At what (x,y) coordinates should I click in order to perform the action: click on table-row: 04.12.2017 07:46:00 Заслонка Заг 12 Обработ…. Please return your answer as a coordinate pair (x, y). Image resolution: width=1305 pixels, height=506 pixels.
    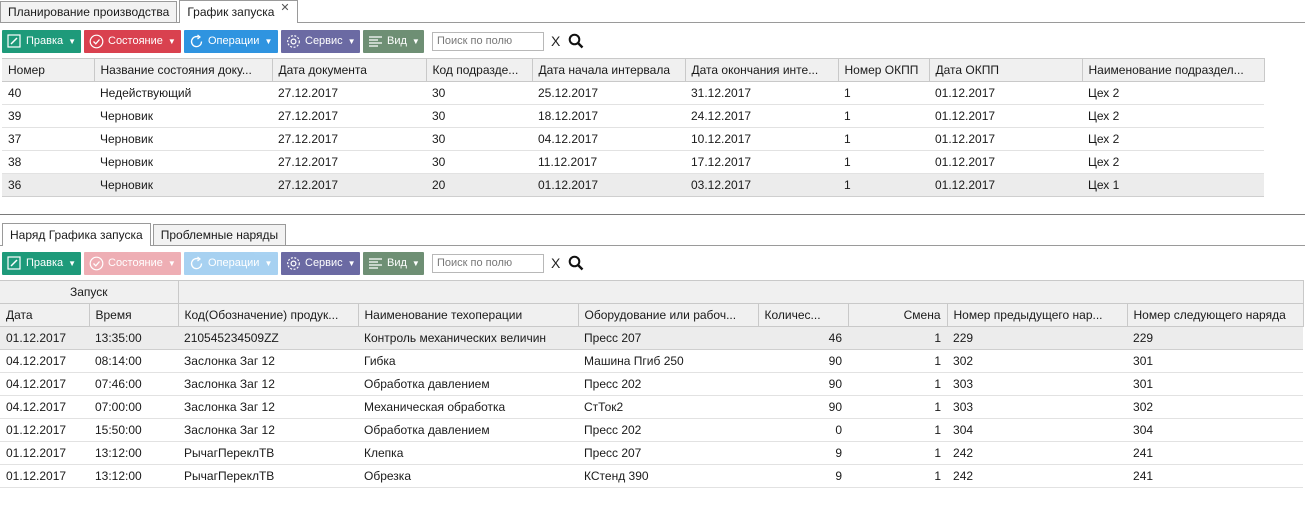
    Looking at the image, I should click on (652, 384).